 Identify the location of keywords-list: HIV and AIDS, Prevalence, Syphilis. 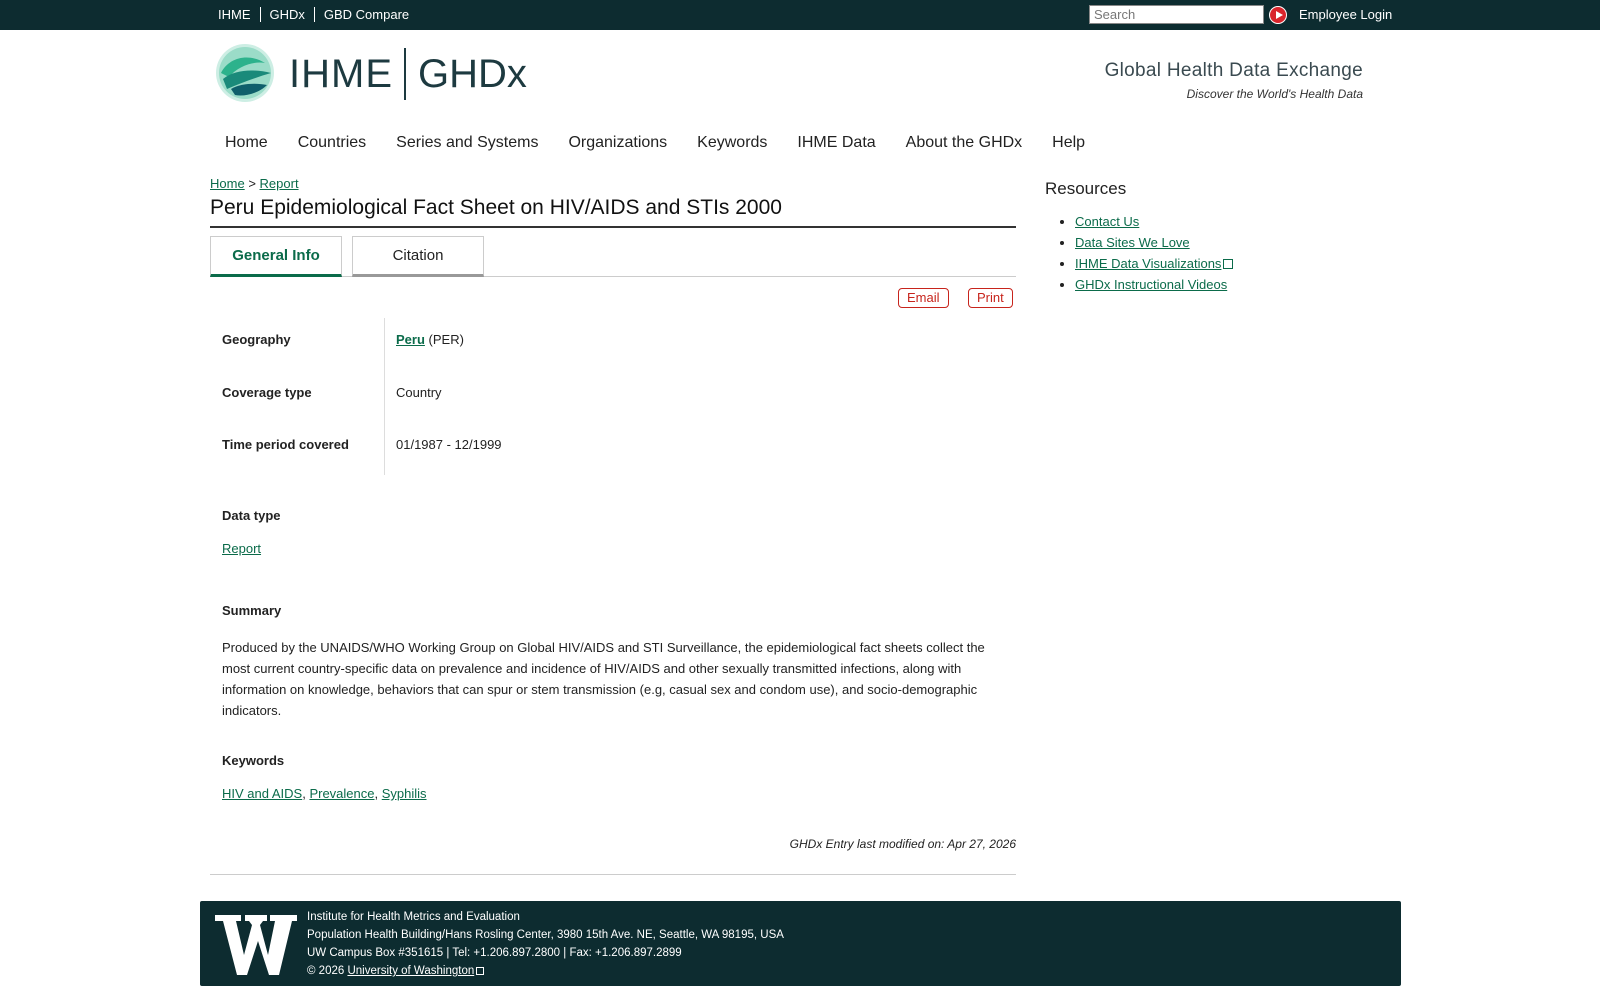
(324, 793).